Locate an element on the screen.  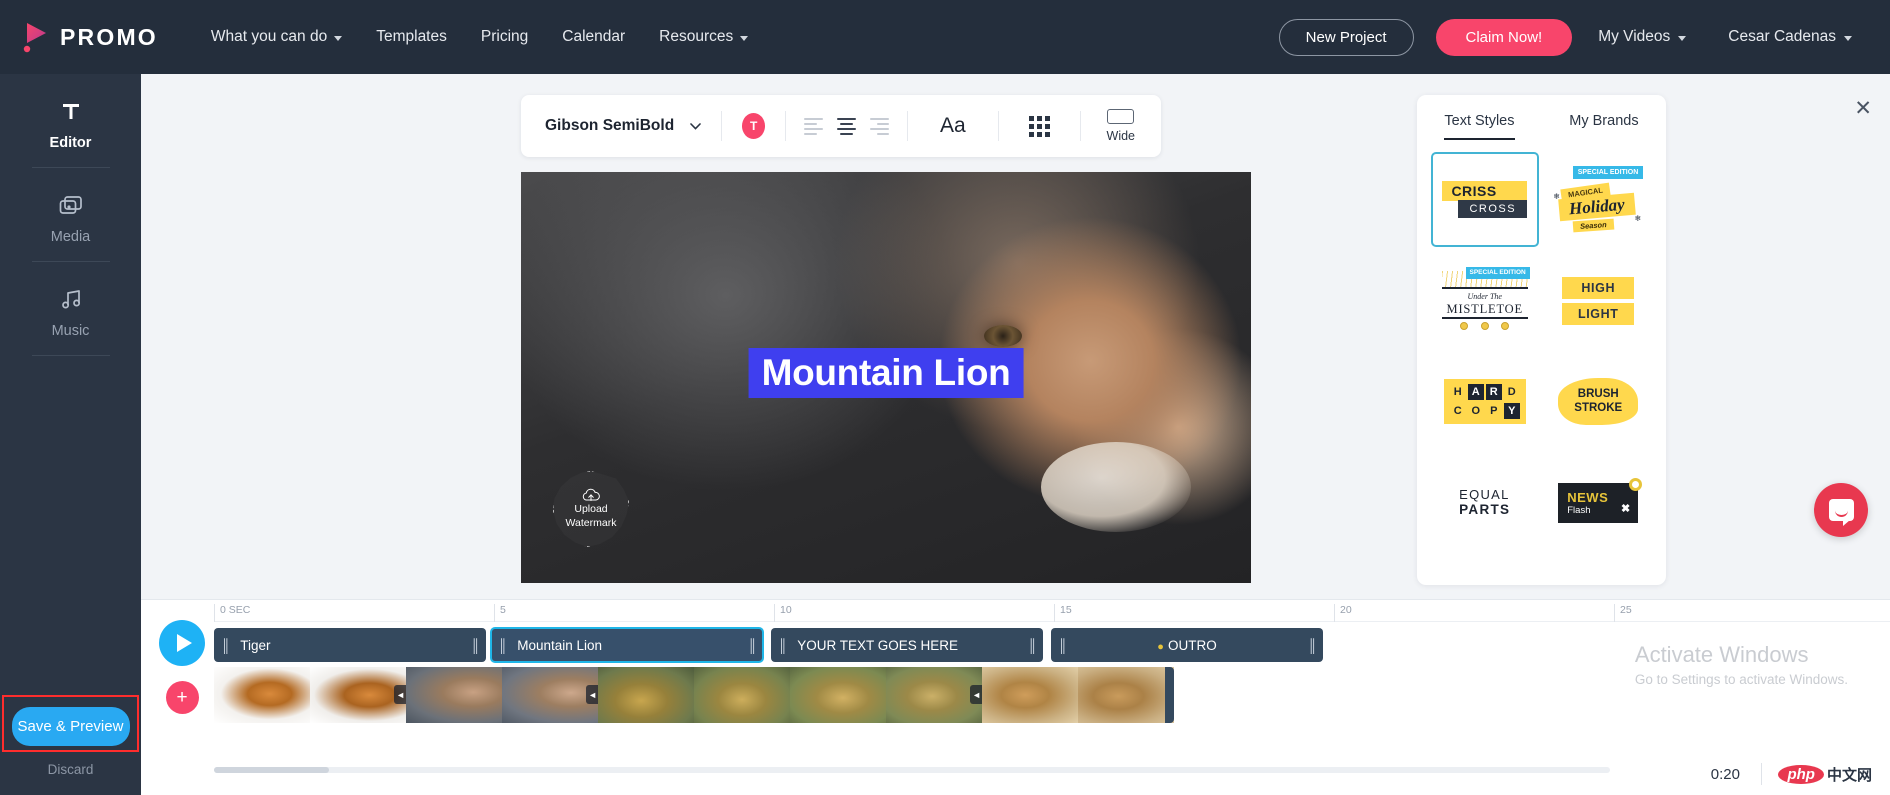
play-button is located at coordinates (182, 643).